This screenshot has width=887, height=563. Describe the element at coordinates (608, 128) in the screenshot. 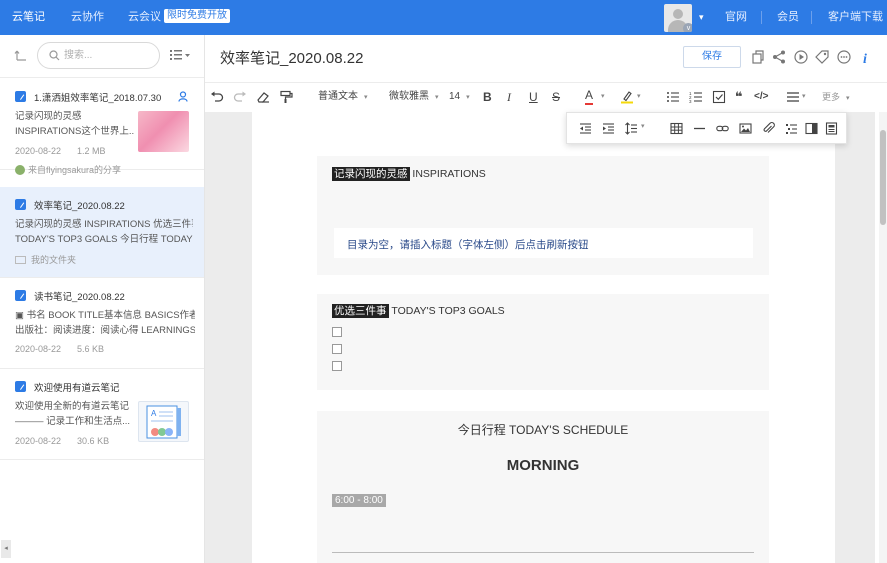

I see `indent-increase-icon` at that location.